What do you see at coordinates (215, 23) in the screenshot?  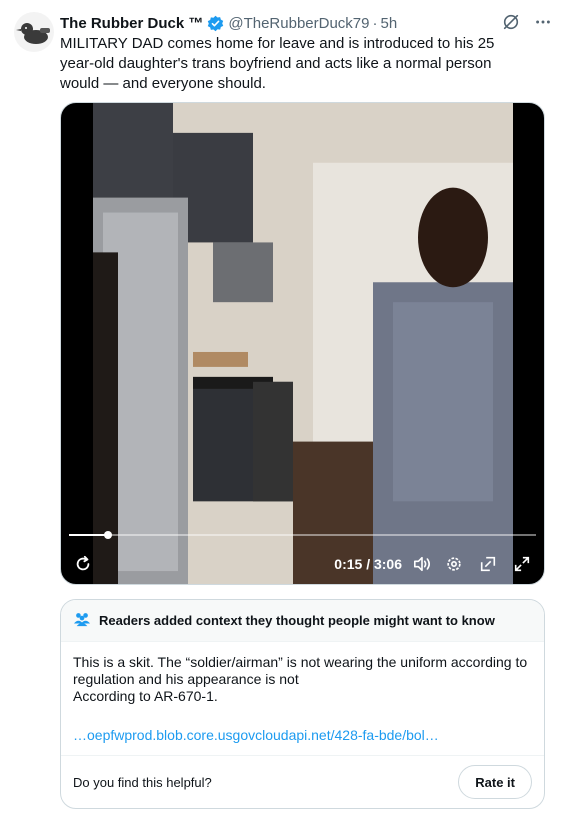 I see `verified-badge-icon` at bounding box center [215, 23].